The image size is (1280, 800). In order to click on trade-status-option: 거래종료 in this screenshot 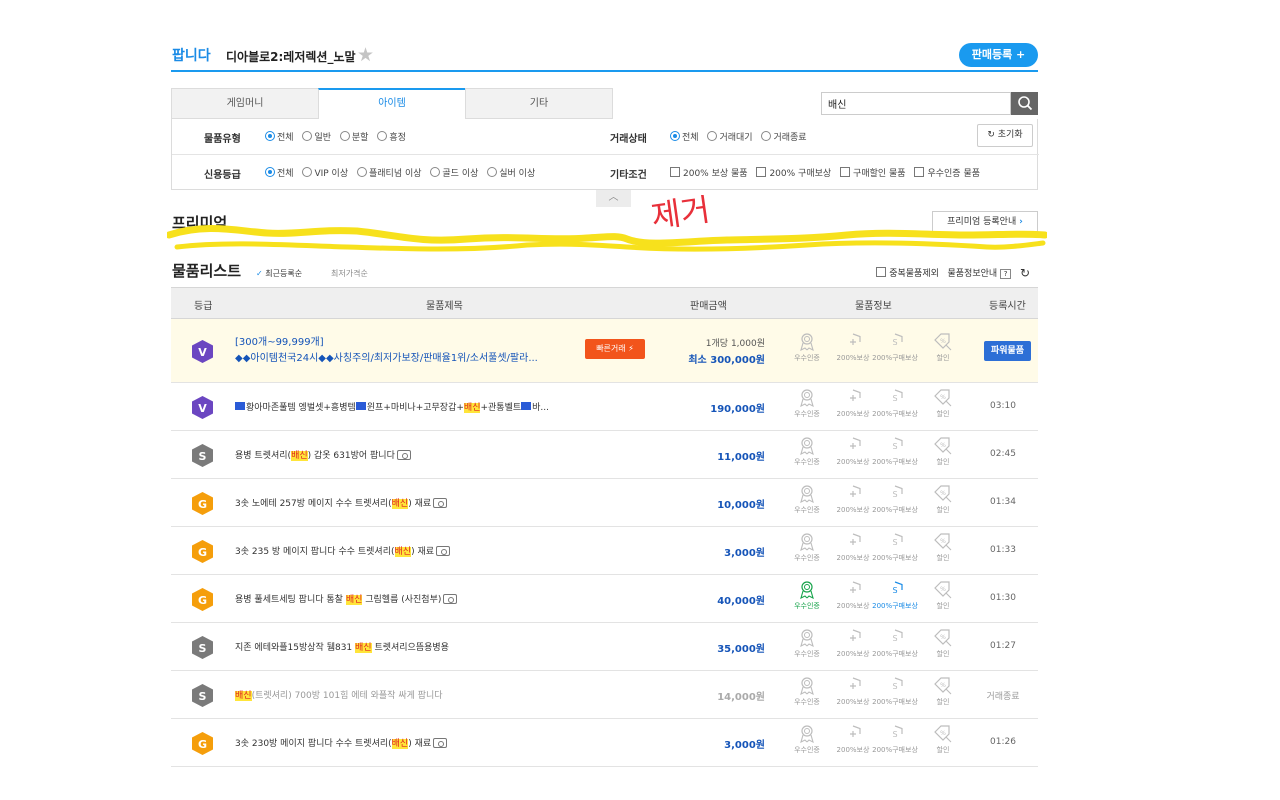, I will do `click(784, 136)`.